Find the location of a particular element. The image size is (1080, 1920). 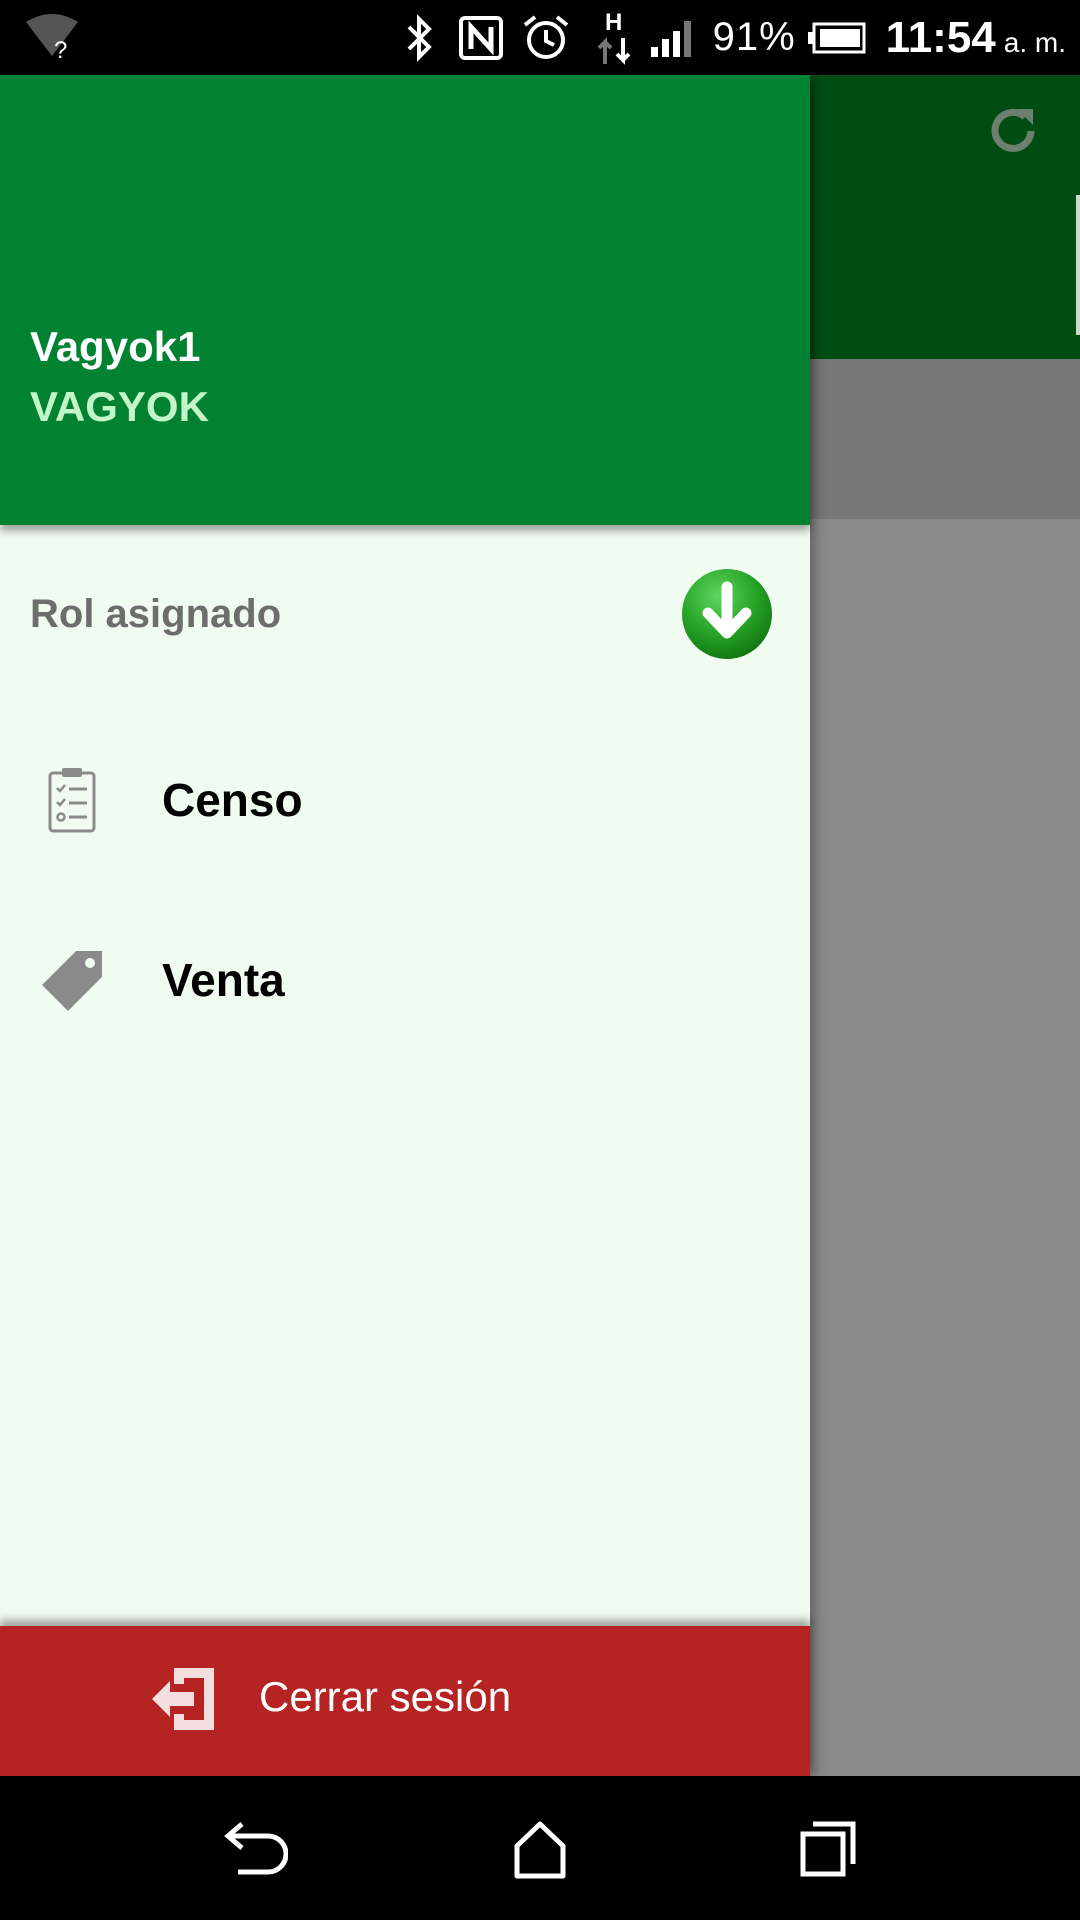

drawer-item-label: Censo is located at coordinates (232, 800).